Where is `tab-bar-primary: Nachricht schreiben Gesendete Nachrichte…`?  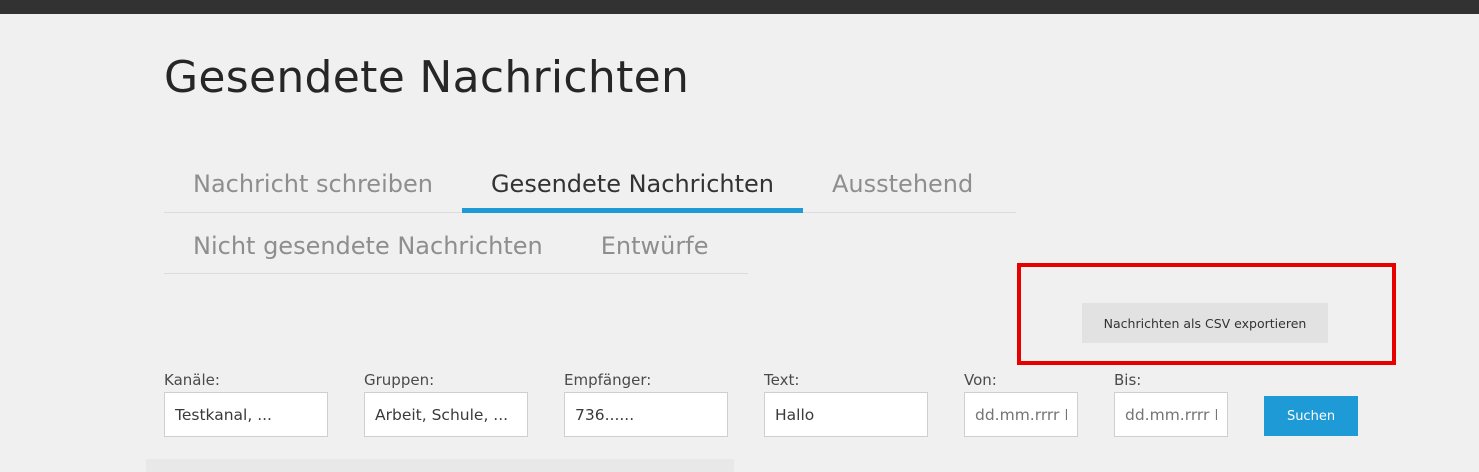
tab-bar-primary: Nachricht schreiben Gesendete Nachrichte… is located at coordinates (590, 186).